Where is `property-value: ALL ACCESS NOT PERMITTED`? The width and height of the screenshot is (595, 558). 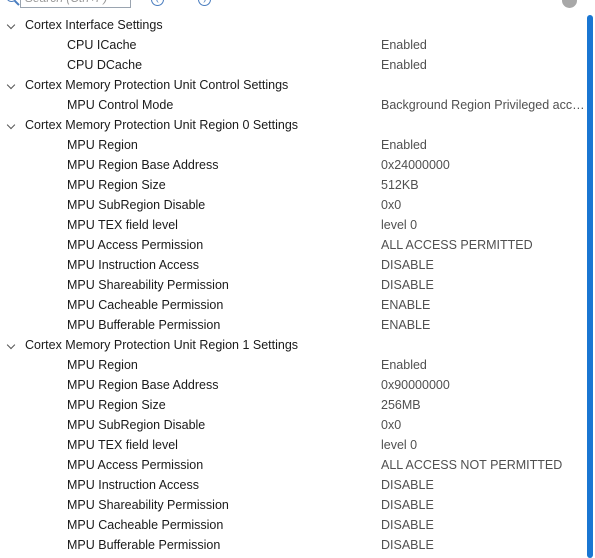
property-value: ALL ACCESS NOT PERMITTED is located at coordinates (483, 465).